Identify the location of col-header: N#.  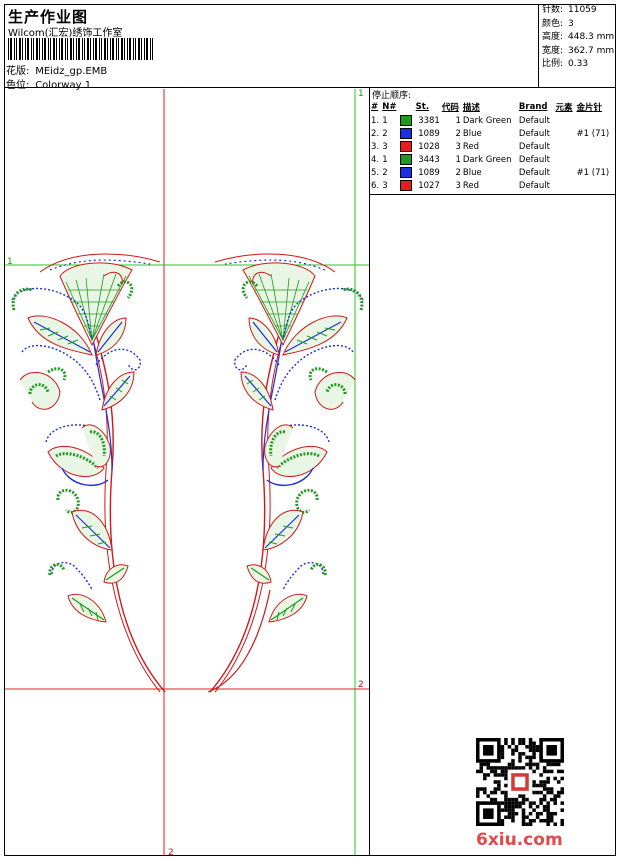
(389, 107).